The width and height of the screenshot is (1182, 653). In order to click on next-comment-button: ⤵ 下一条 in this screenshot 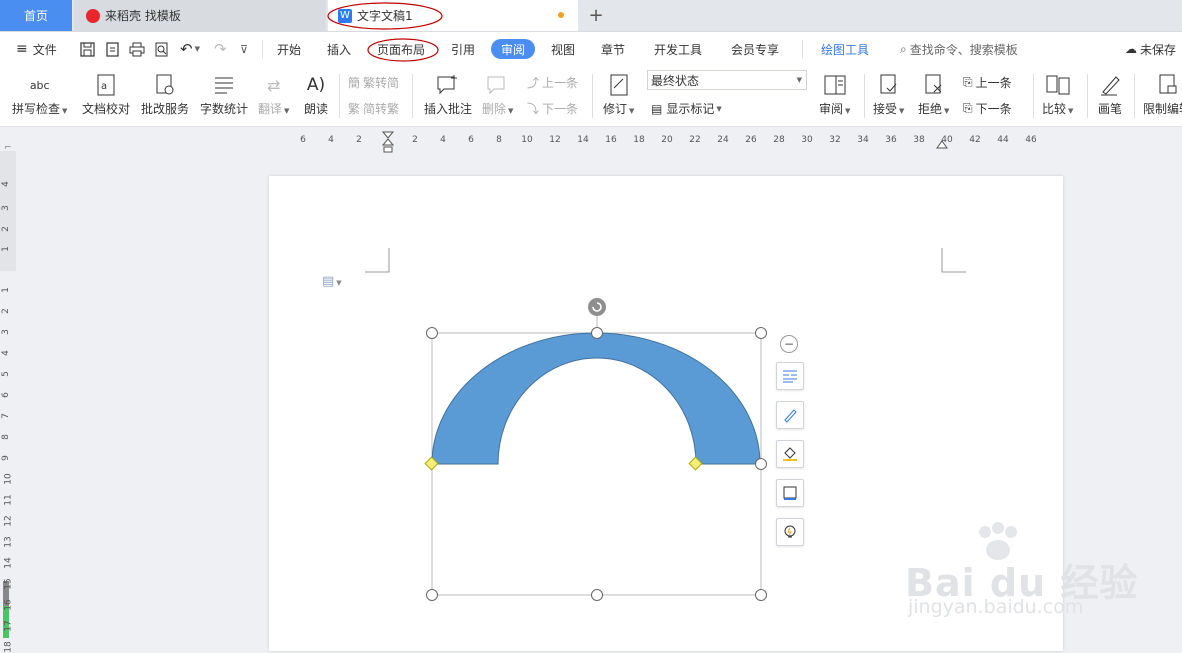, I will do `click(552, 108)`.